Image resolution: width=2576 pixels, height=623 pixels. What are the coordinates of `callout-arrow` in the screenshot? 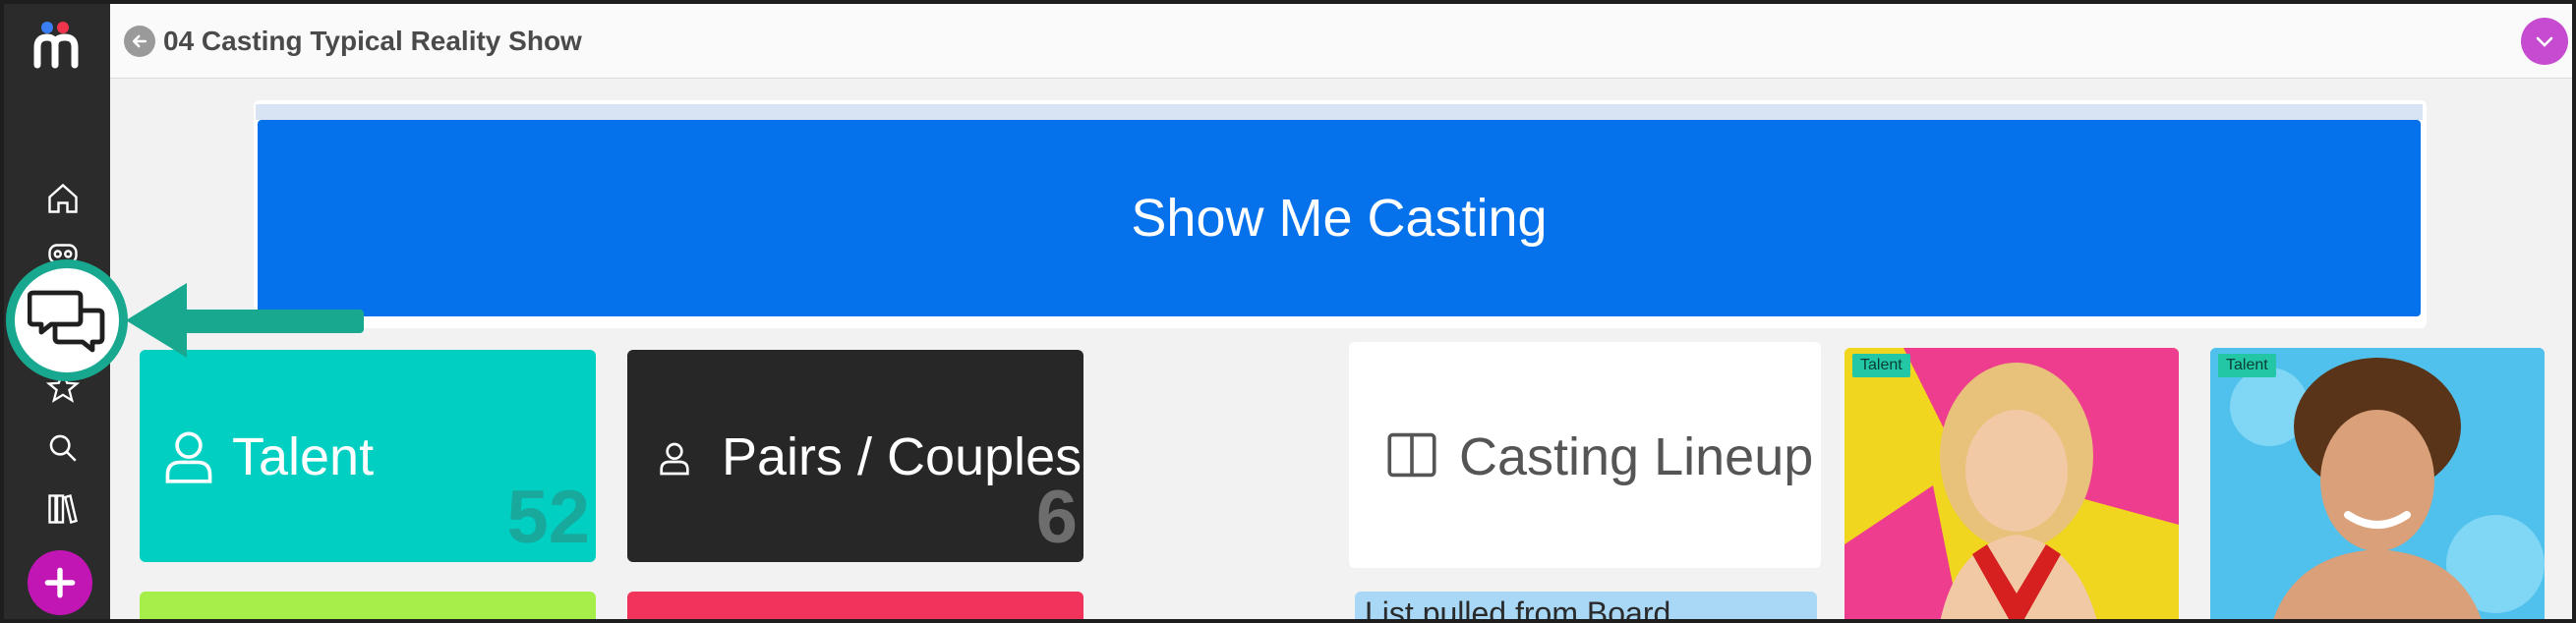 It's located at (267, 321).